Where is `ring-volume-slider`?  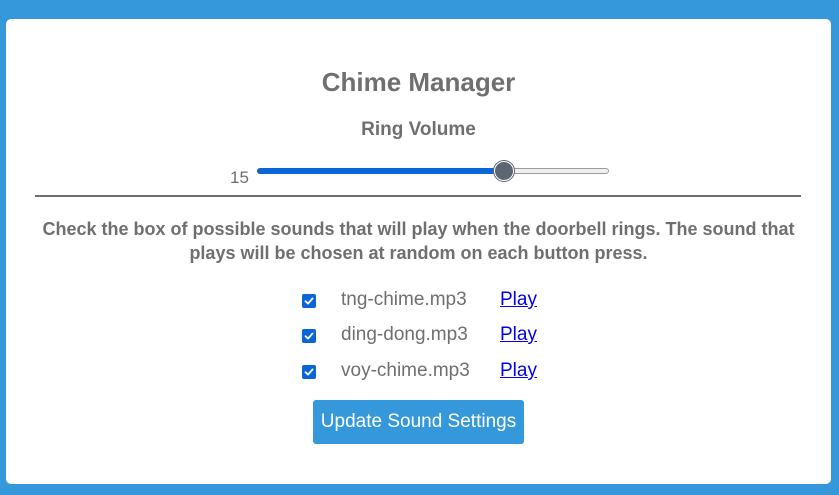
ring-volume-slider is located at coordinates (433, 171).